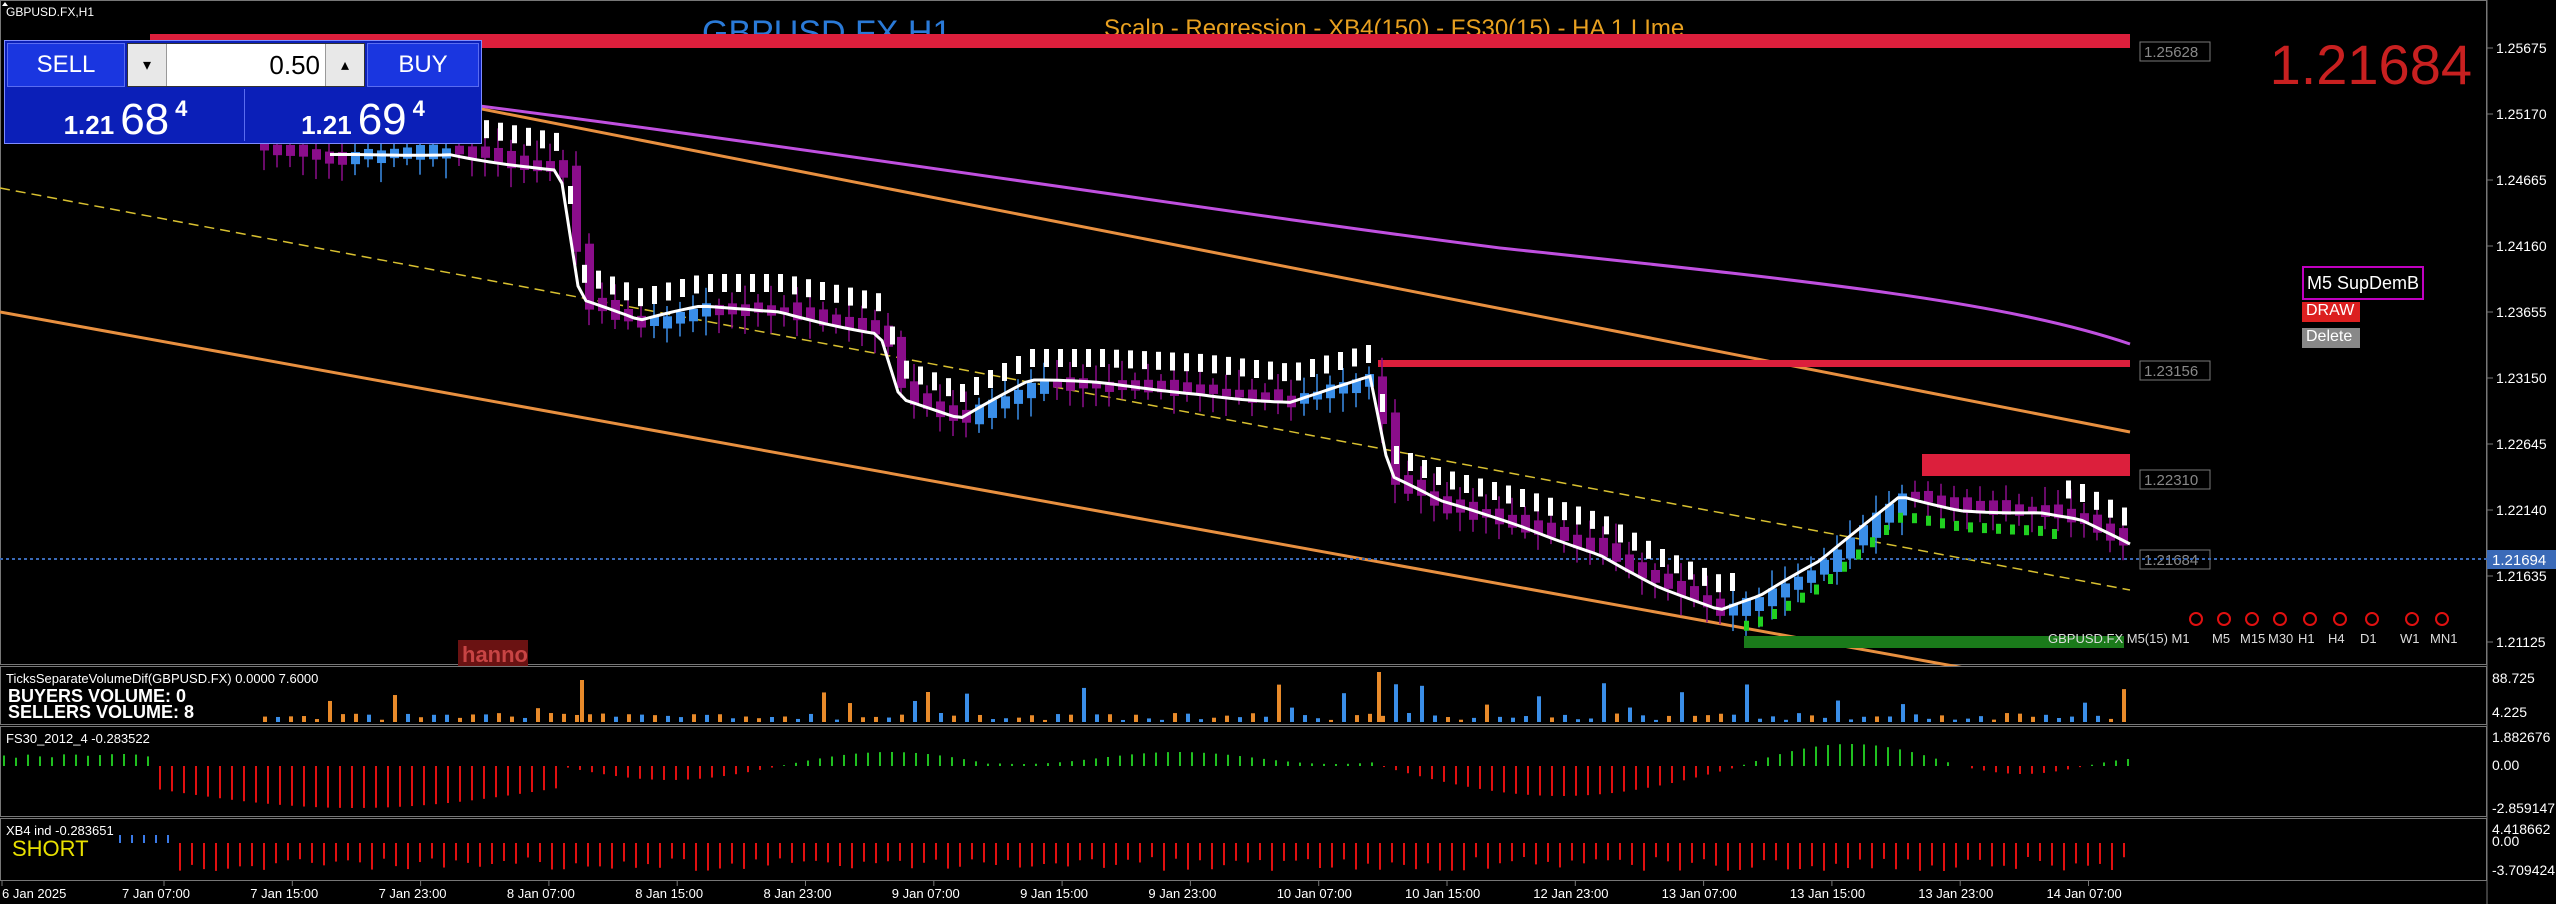 The height and width of the screenshot is (904, 2556). What do you see at coordinates (2521, 576) in the screenshot?
I see `price-tick-label: 1.21635` at bounding box center [2521, 576].